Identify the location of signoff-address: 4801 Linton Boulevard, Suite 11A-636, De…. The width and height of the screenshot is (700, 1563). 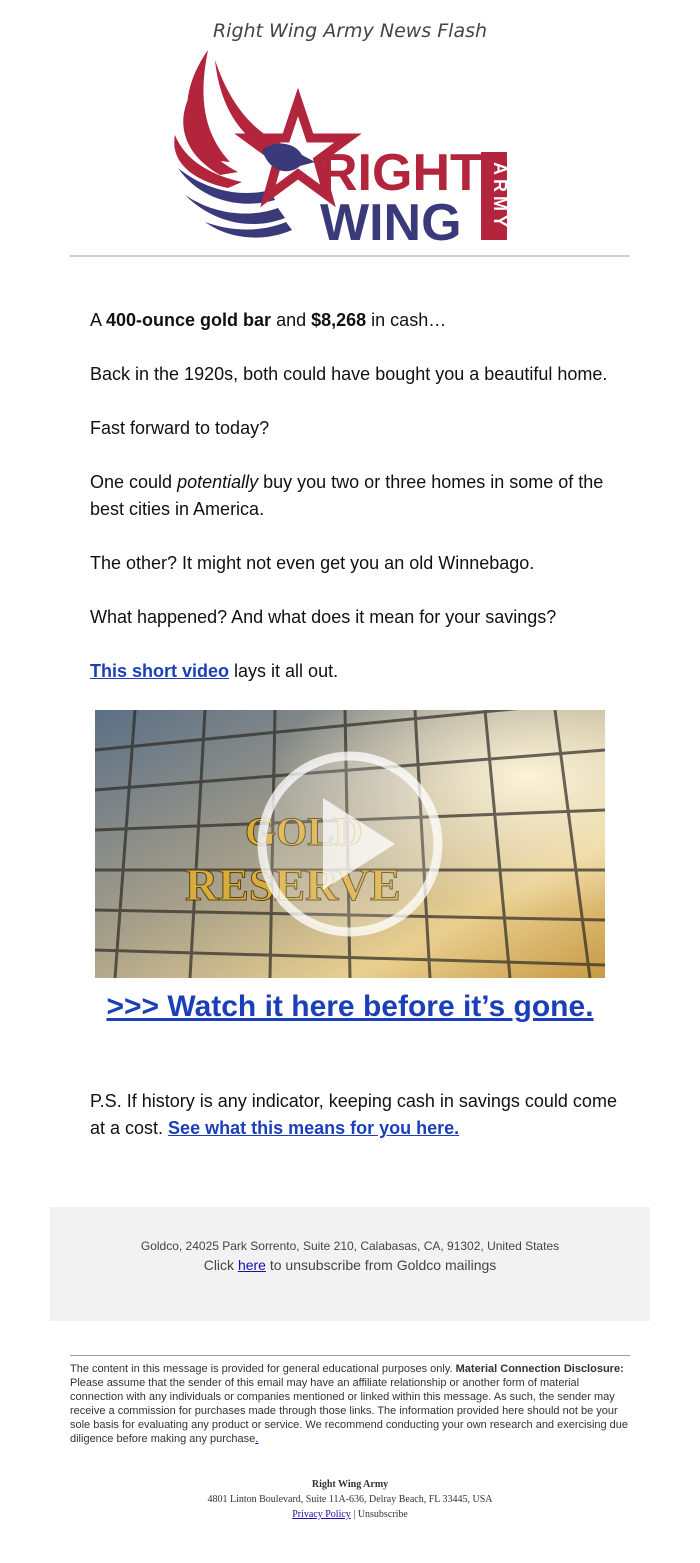
(350, 1499).